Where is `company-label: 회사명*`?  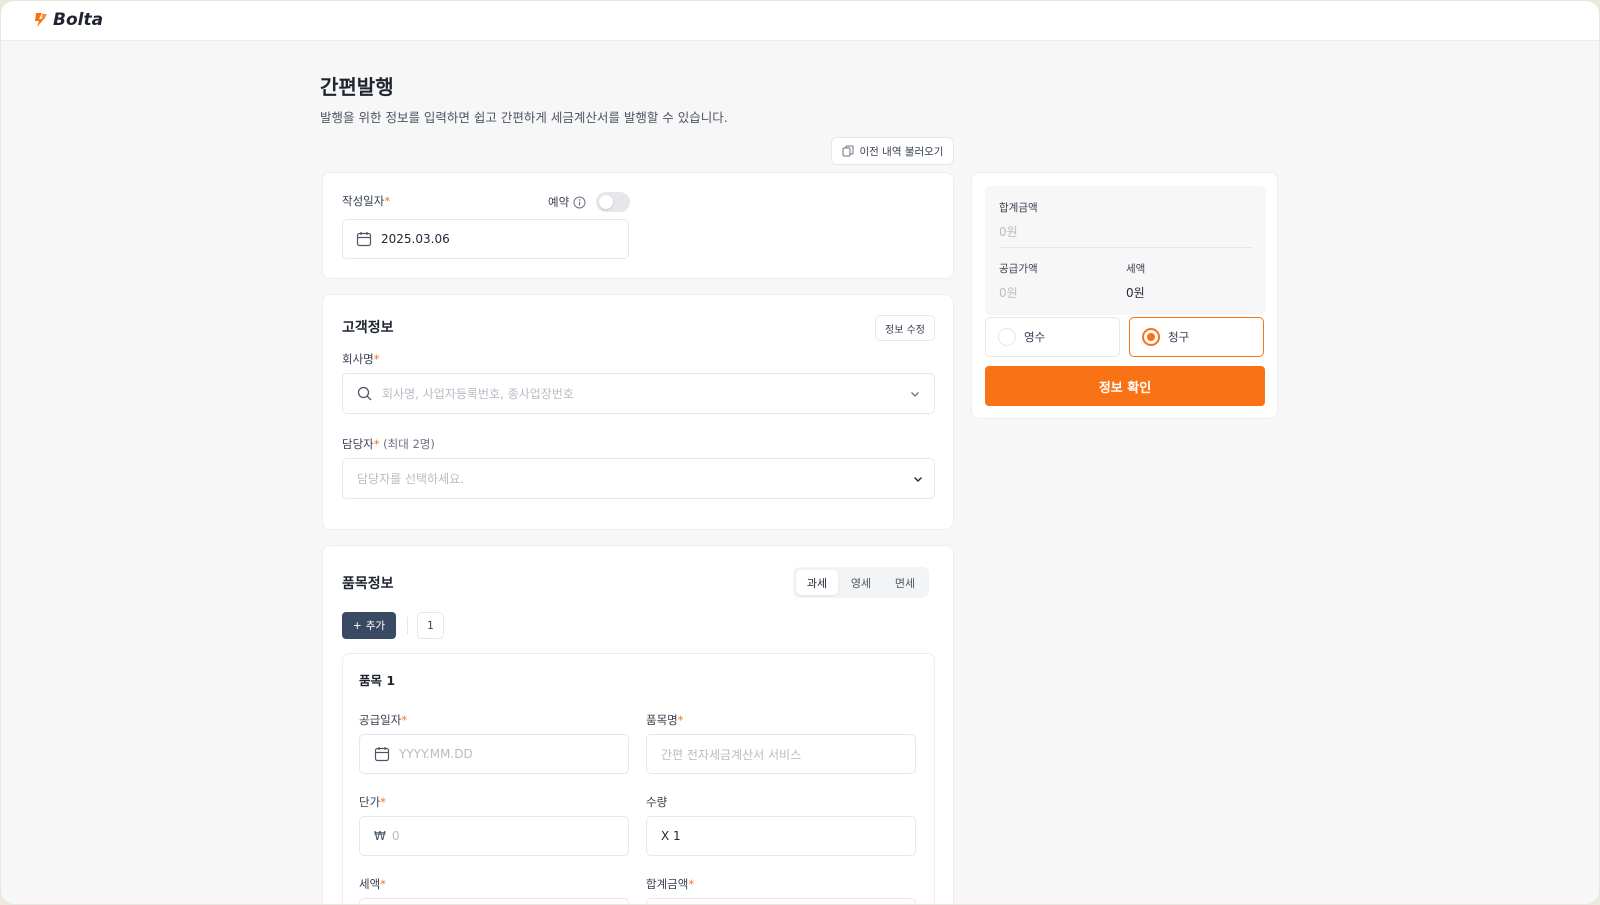 company-label: 회사명* is located at coordinates (361, 359).